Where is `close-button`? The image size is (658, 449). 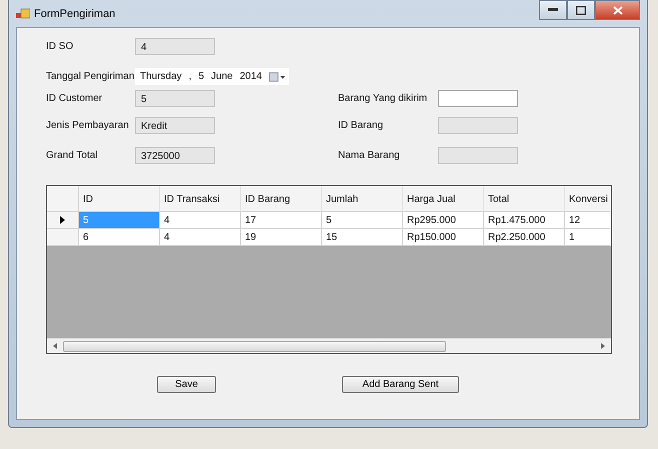 close-button is located at coordinates (617, 10).